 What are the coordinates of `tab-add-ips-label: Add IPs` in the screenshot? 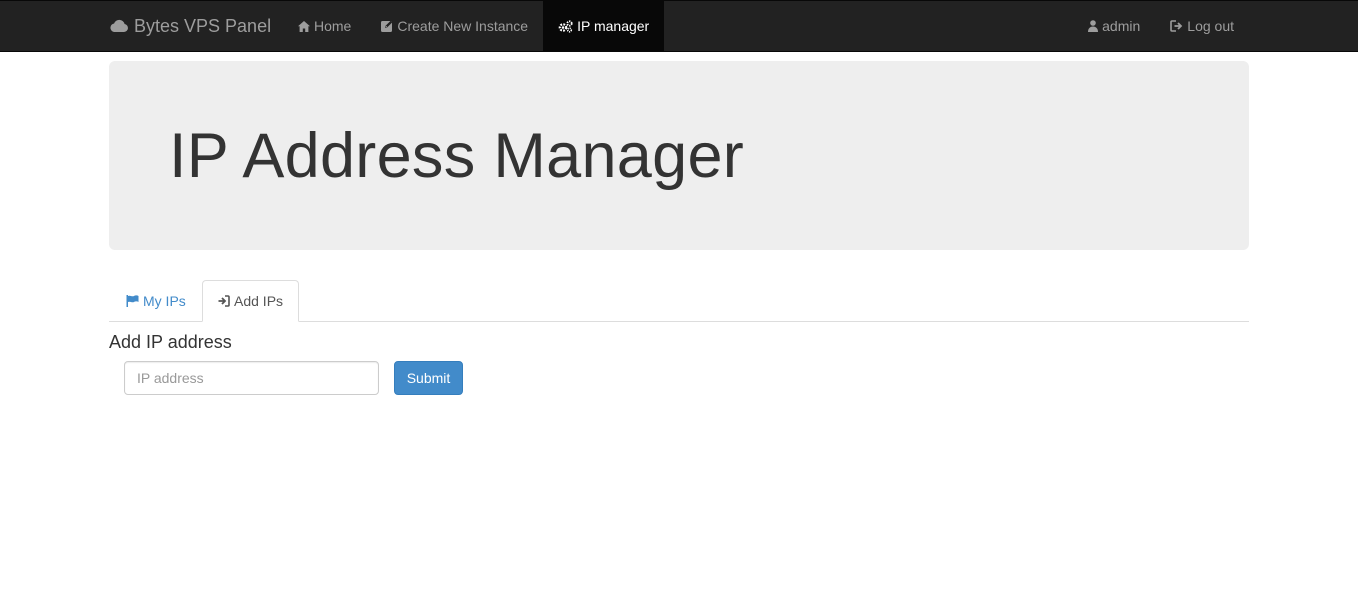 It's located at (259, 301).